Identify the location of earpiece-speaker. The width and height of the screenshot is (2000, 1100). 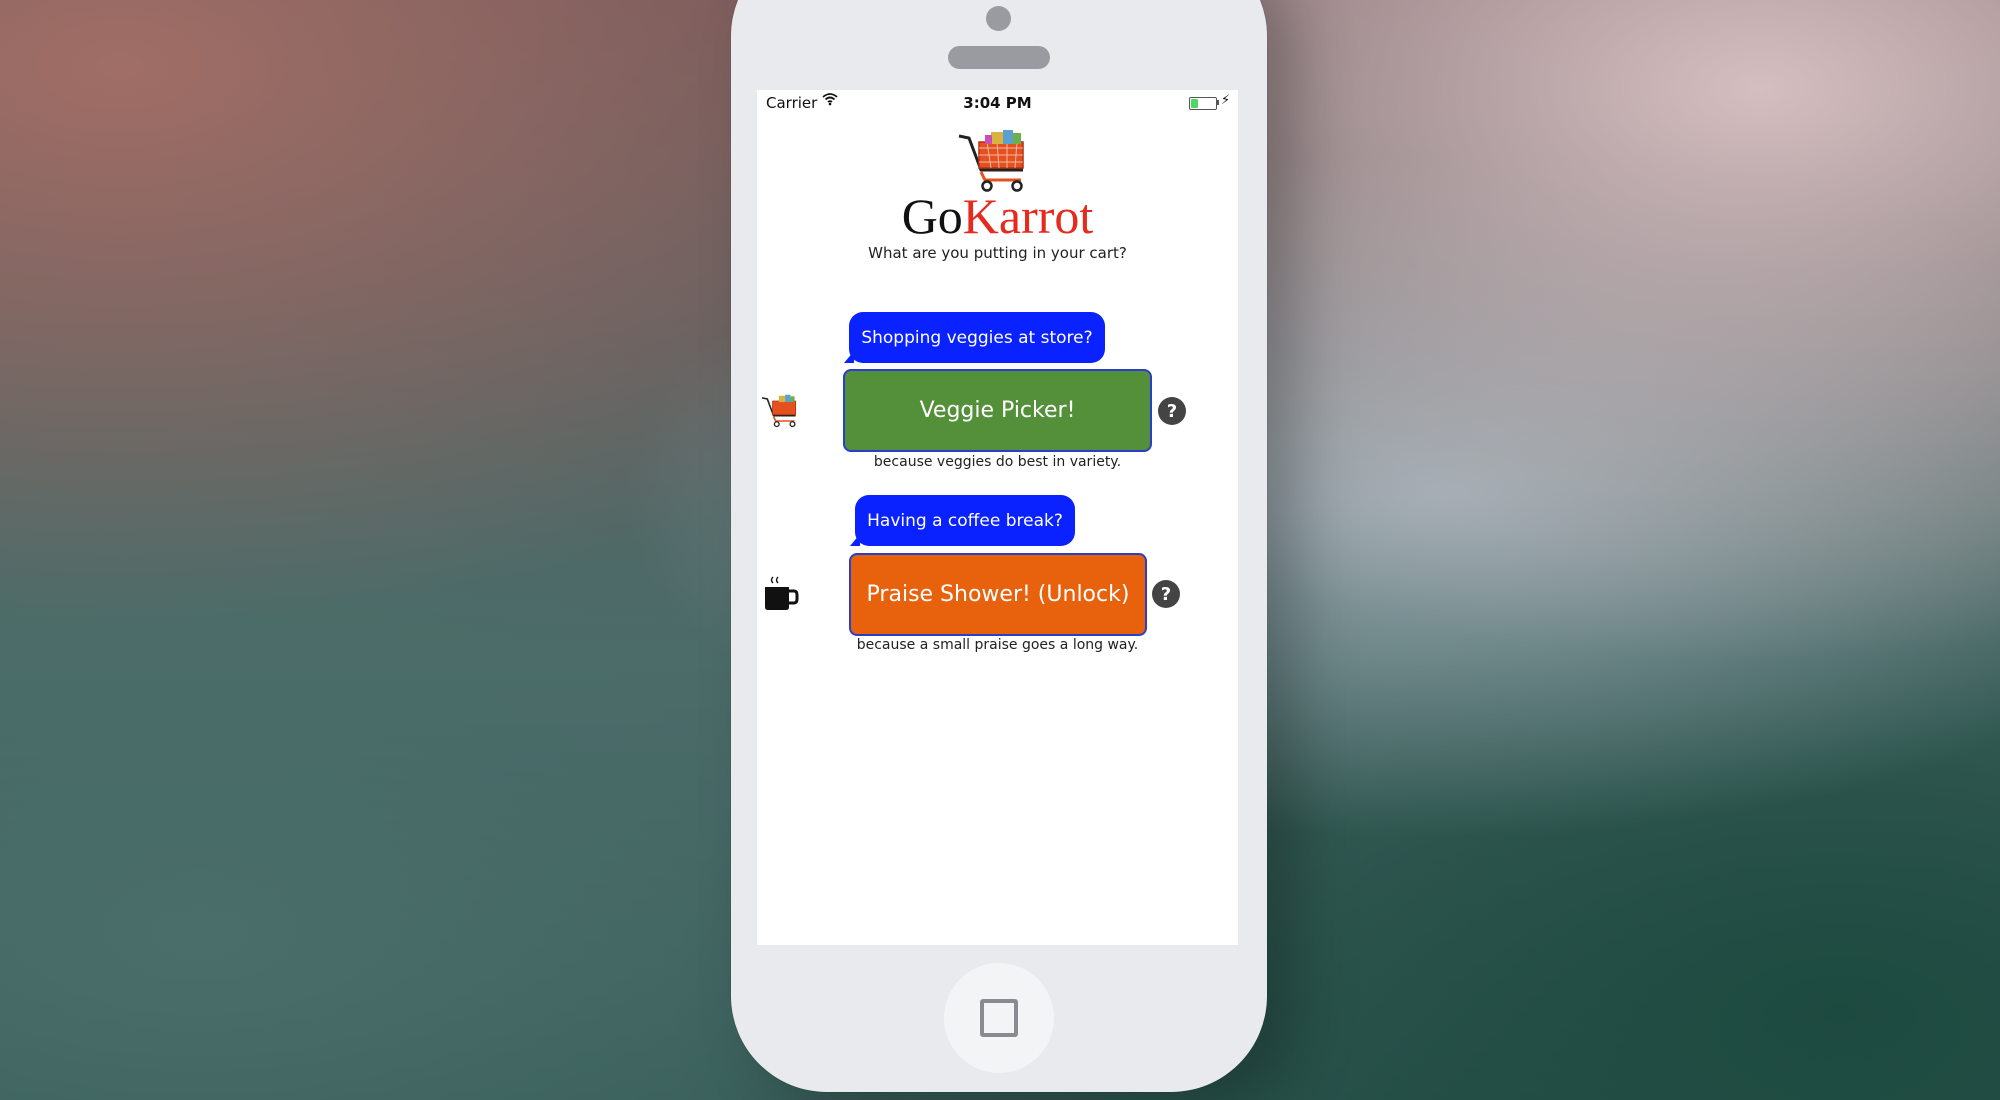
(999, 57).